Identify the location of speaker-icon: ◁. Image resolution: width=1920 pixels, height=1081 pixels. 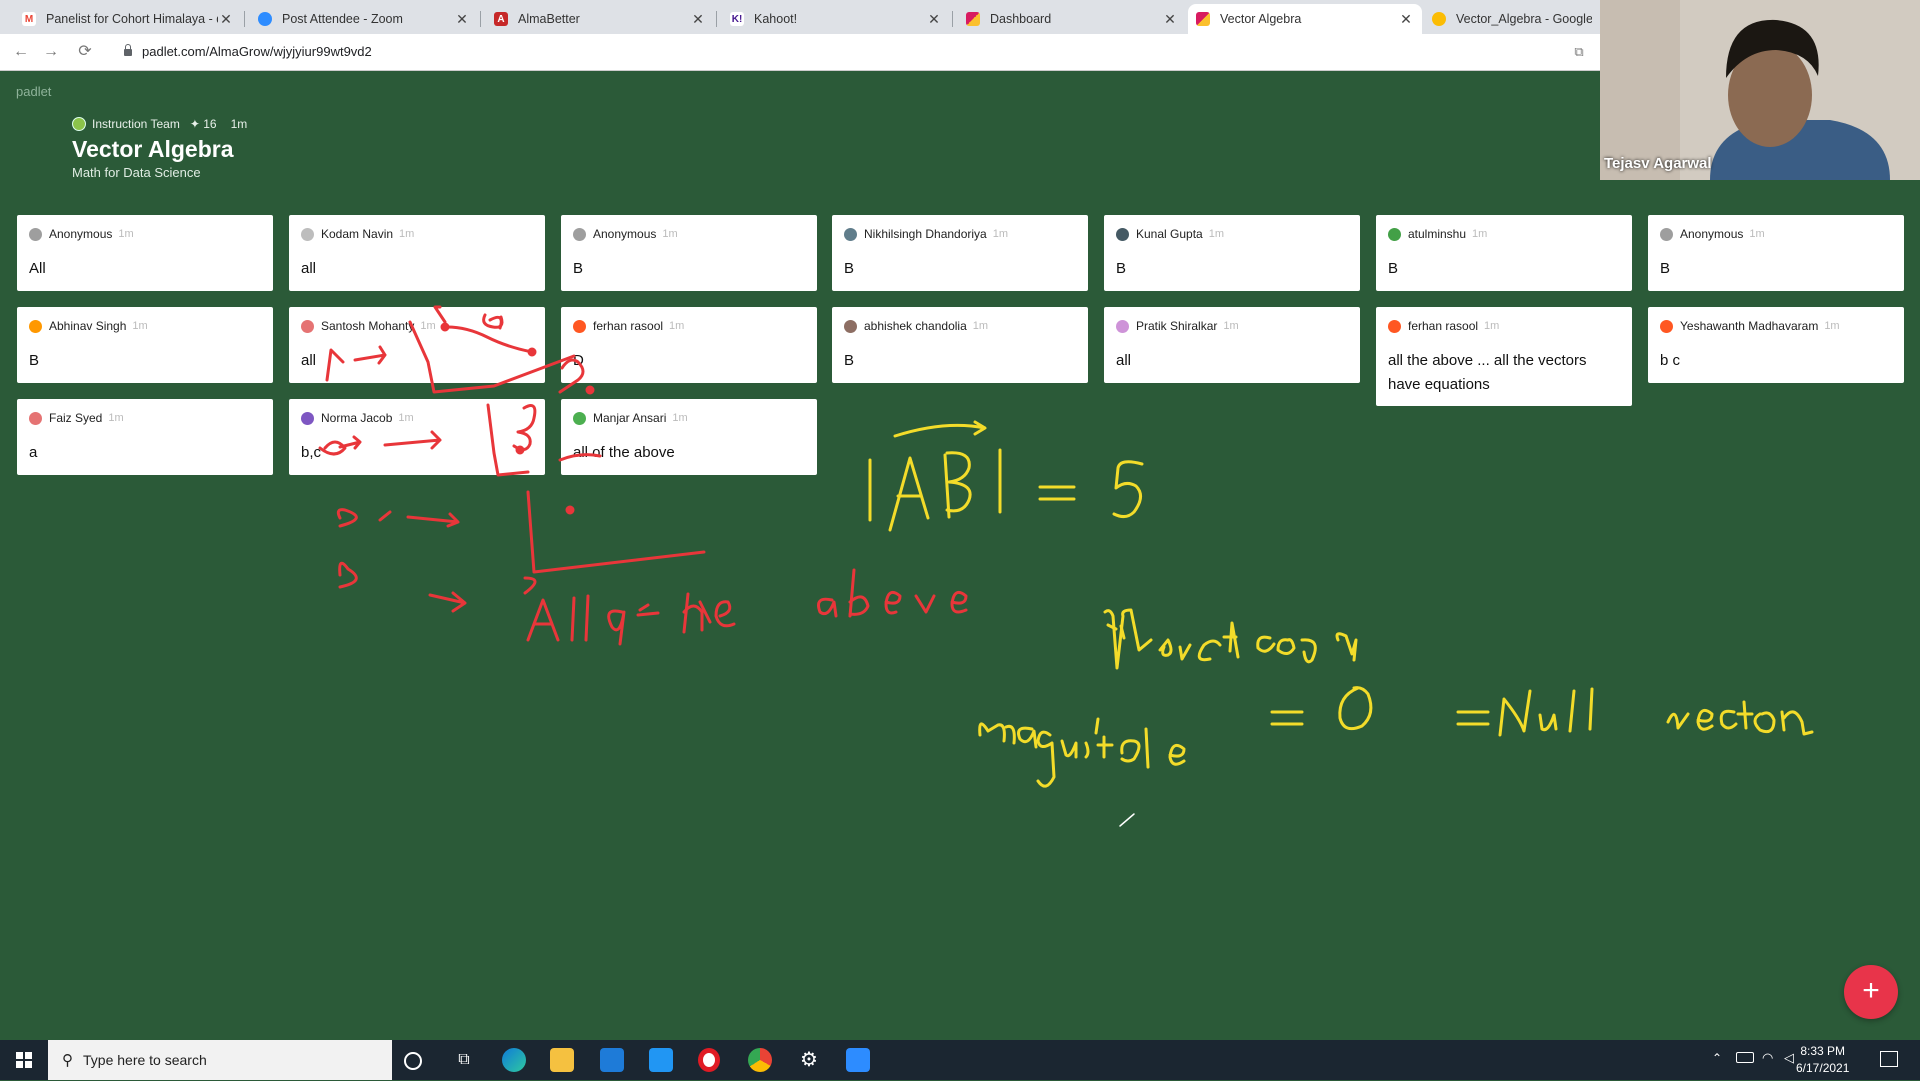
(1789, 1058).